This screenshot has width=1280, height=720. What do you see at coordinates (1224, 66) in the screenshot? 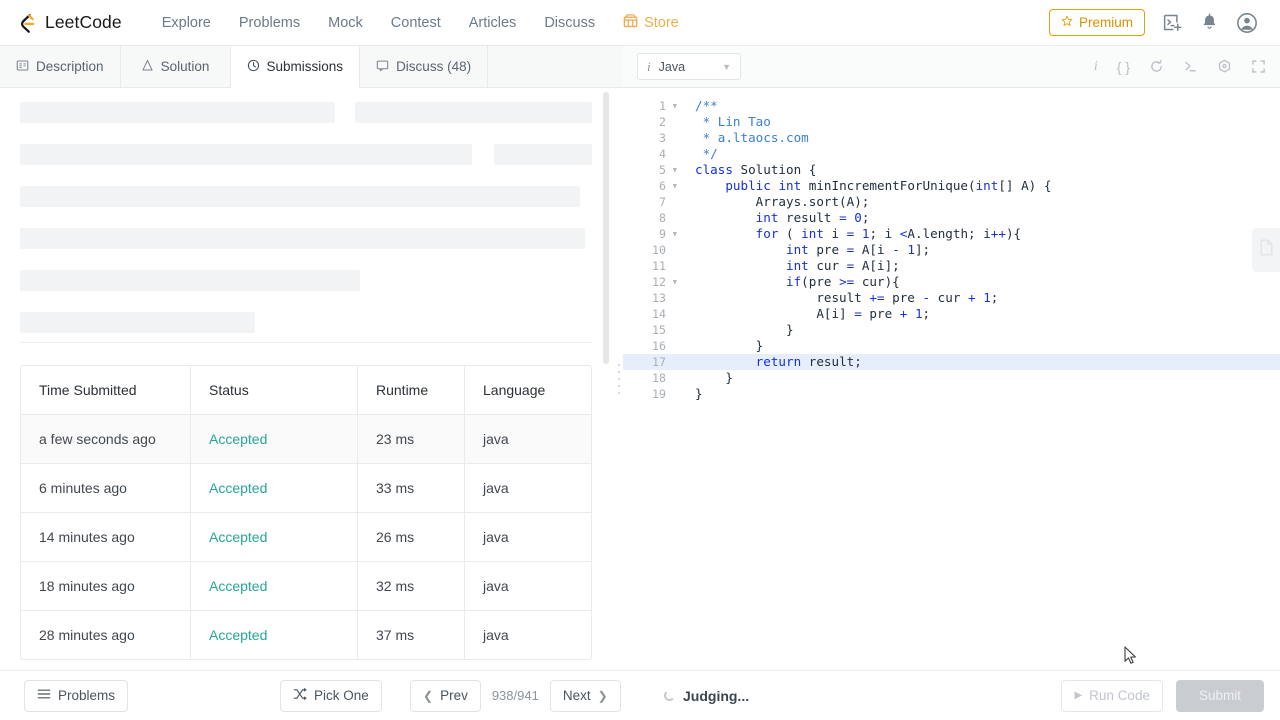
I see `settings-icon` at bounding box center [1224, 66].